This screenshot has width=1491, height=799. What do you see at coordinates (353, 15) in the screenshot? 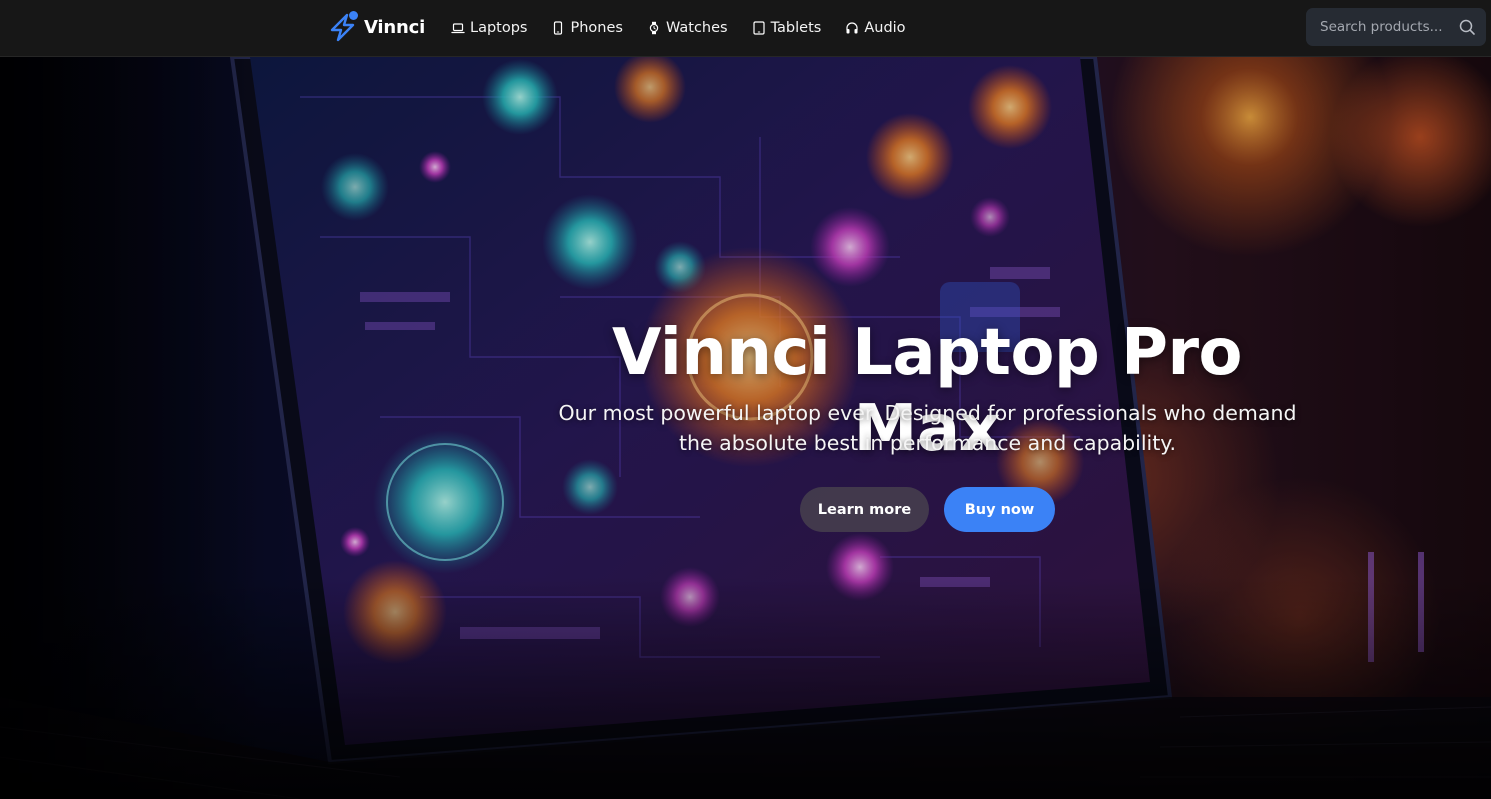
I see `brand-accent-dot` at bounding box center [353, 15].